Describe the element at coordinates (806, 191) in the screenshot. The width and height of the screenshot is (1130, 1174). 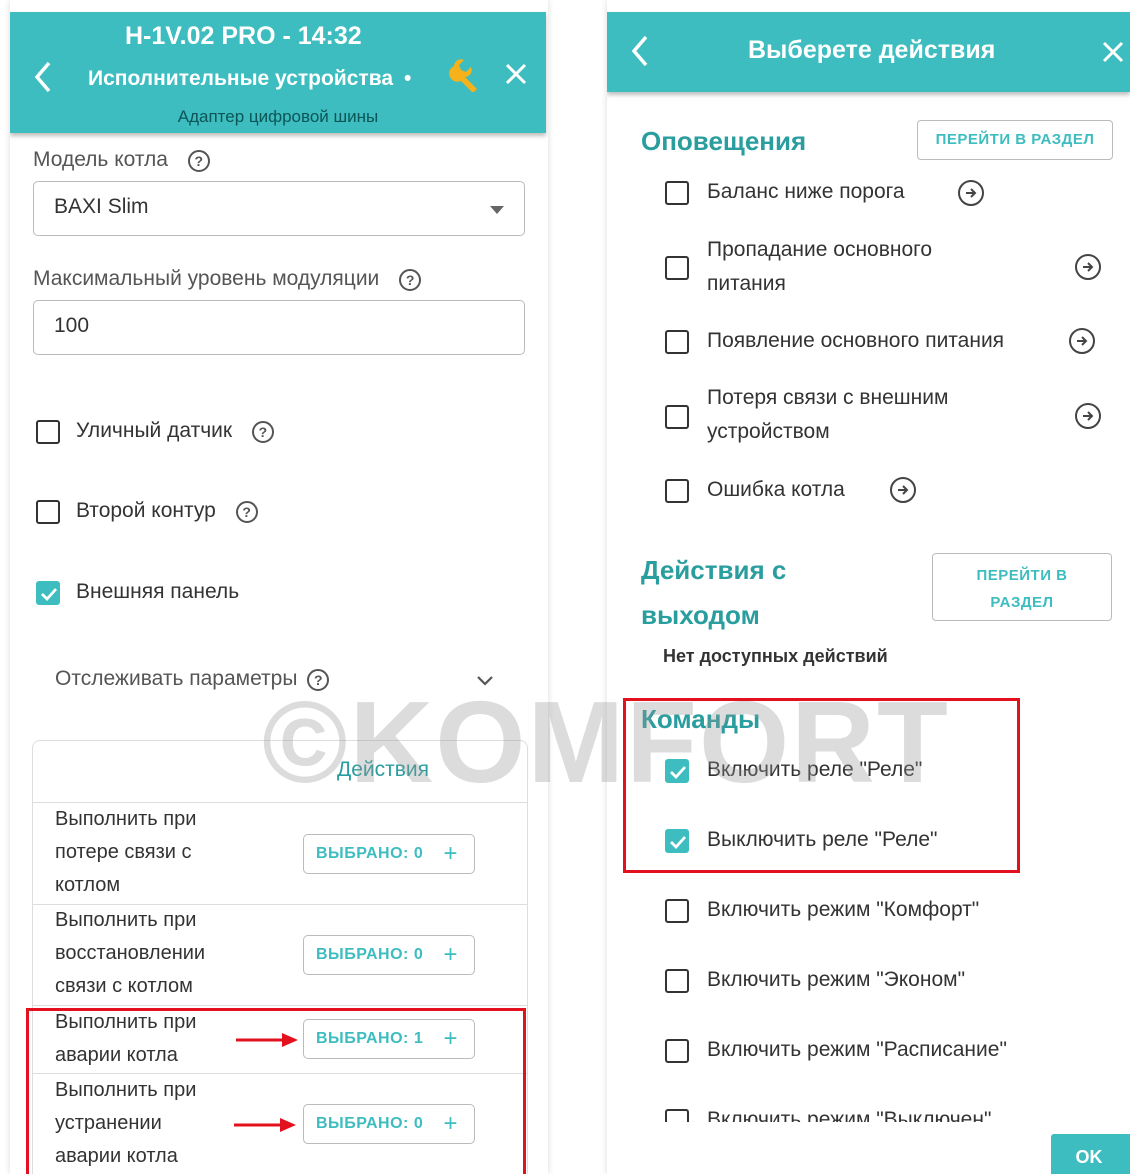
I see `notify-balance-label: Баланс ниже порога` at that location.